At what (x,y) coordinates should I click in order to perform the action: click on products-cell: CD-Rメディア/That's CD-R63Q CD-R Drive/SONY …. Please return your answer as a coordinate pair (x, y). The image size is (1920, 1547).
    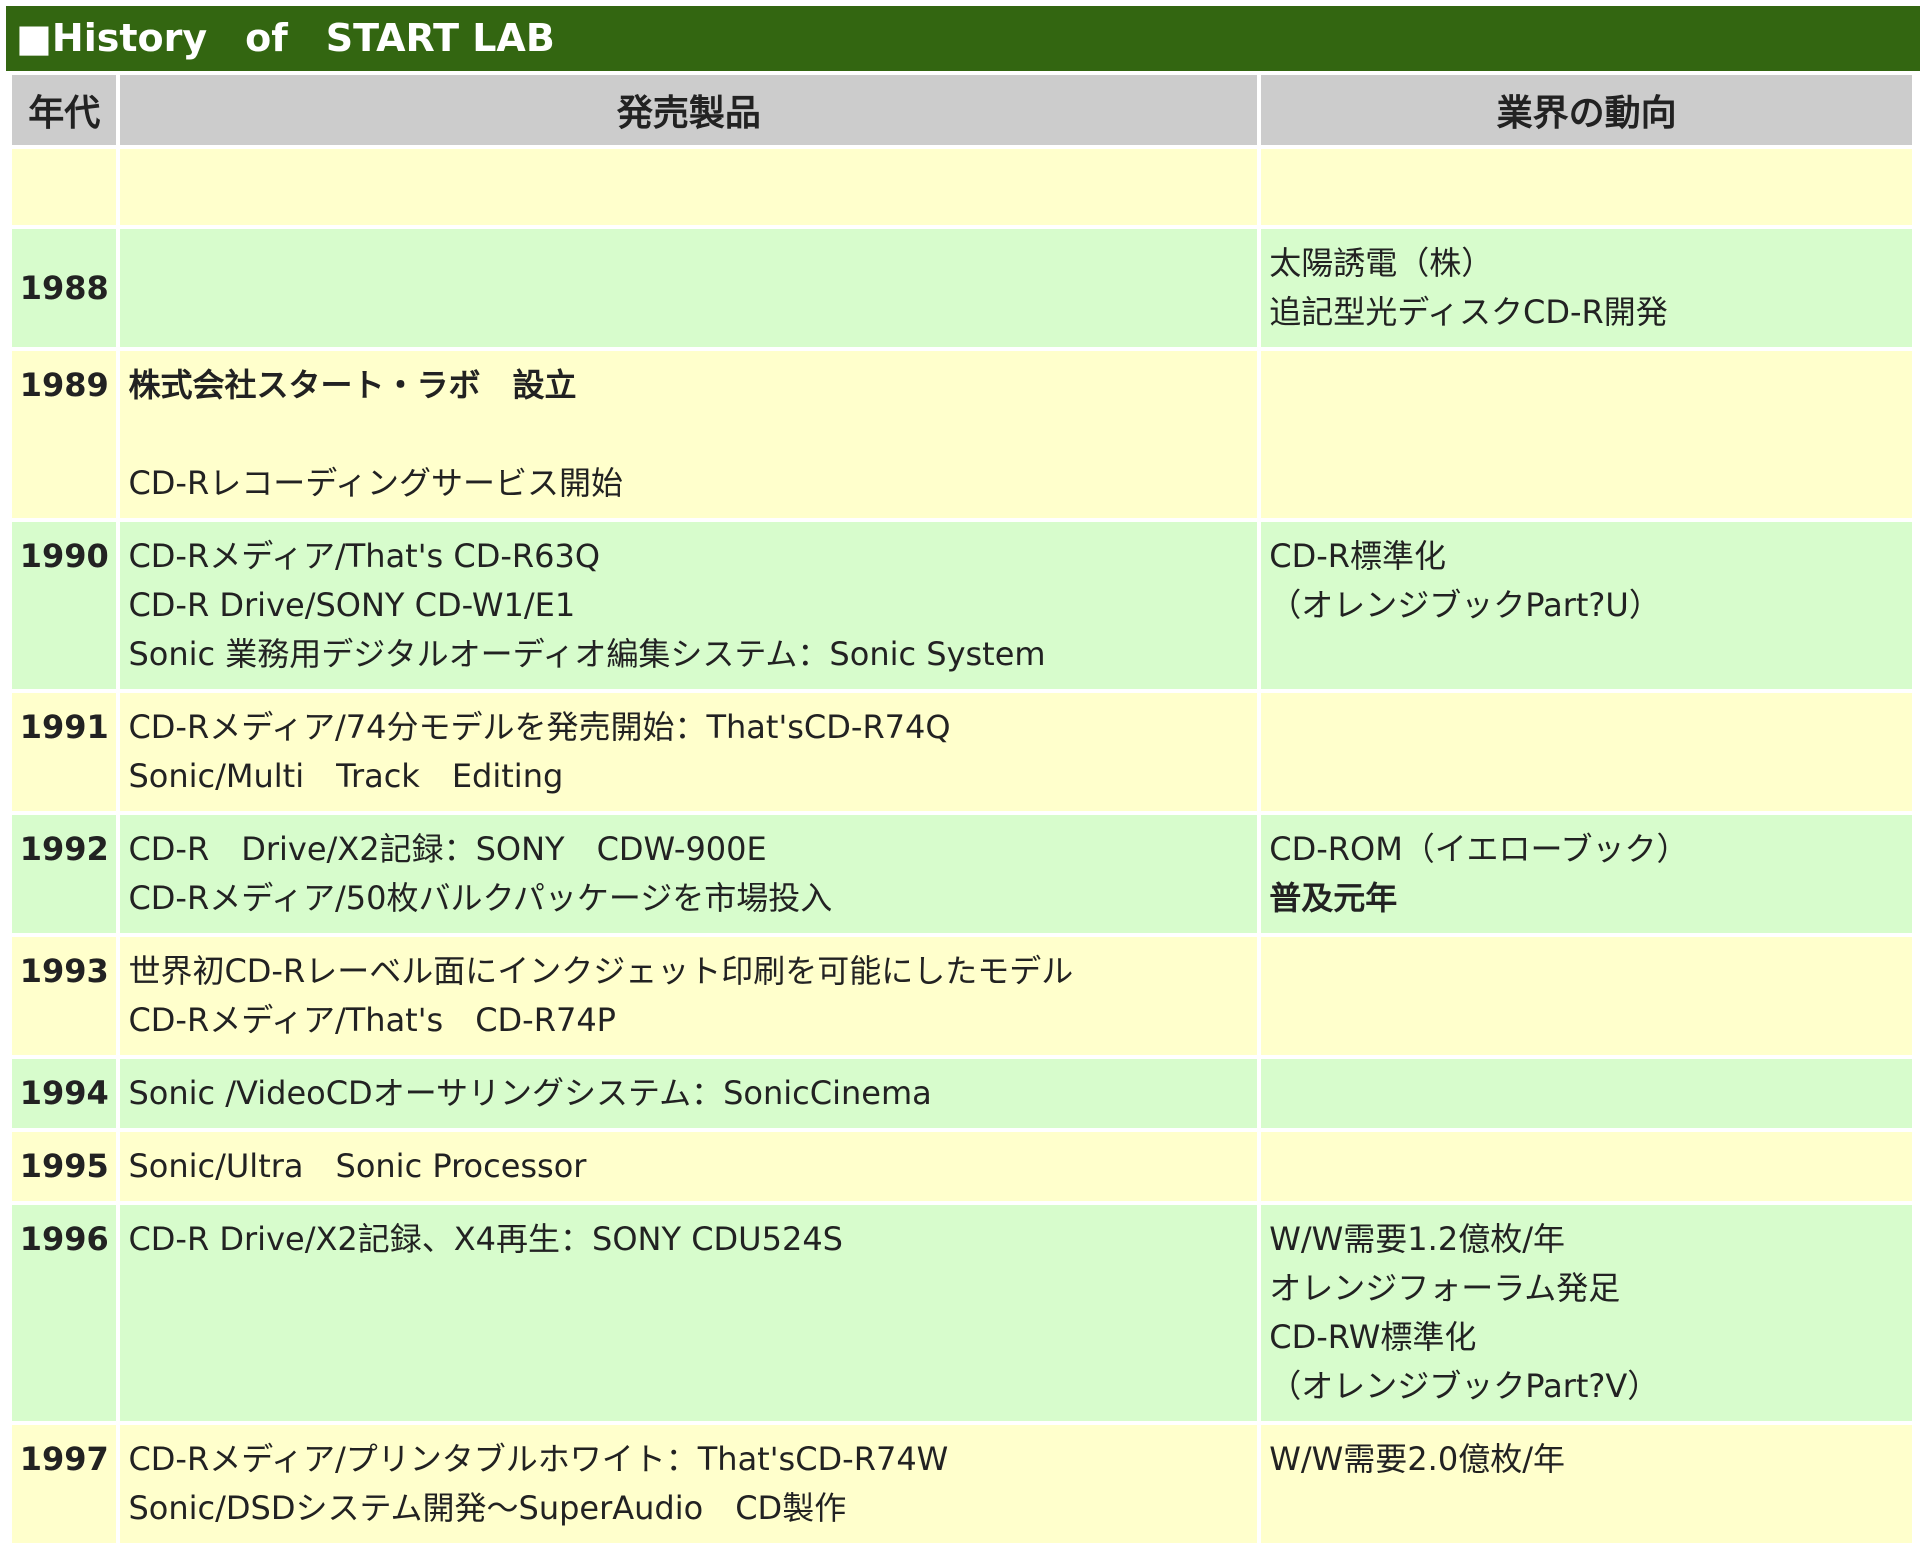
    Looking at the image, I should click on (689, 605).